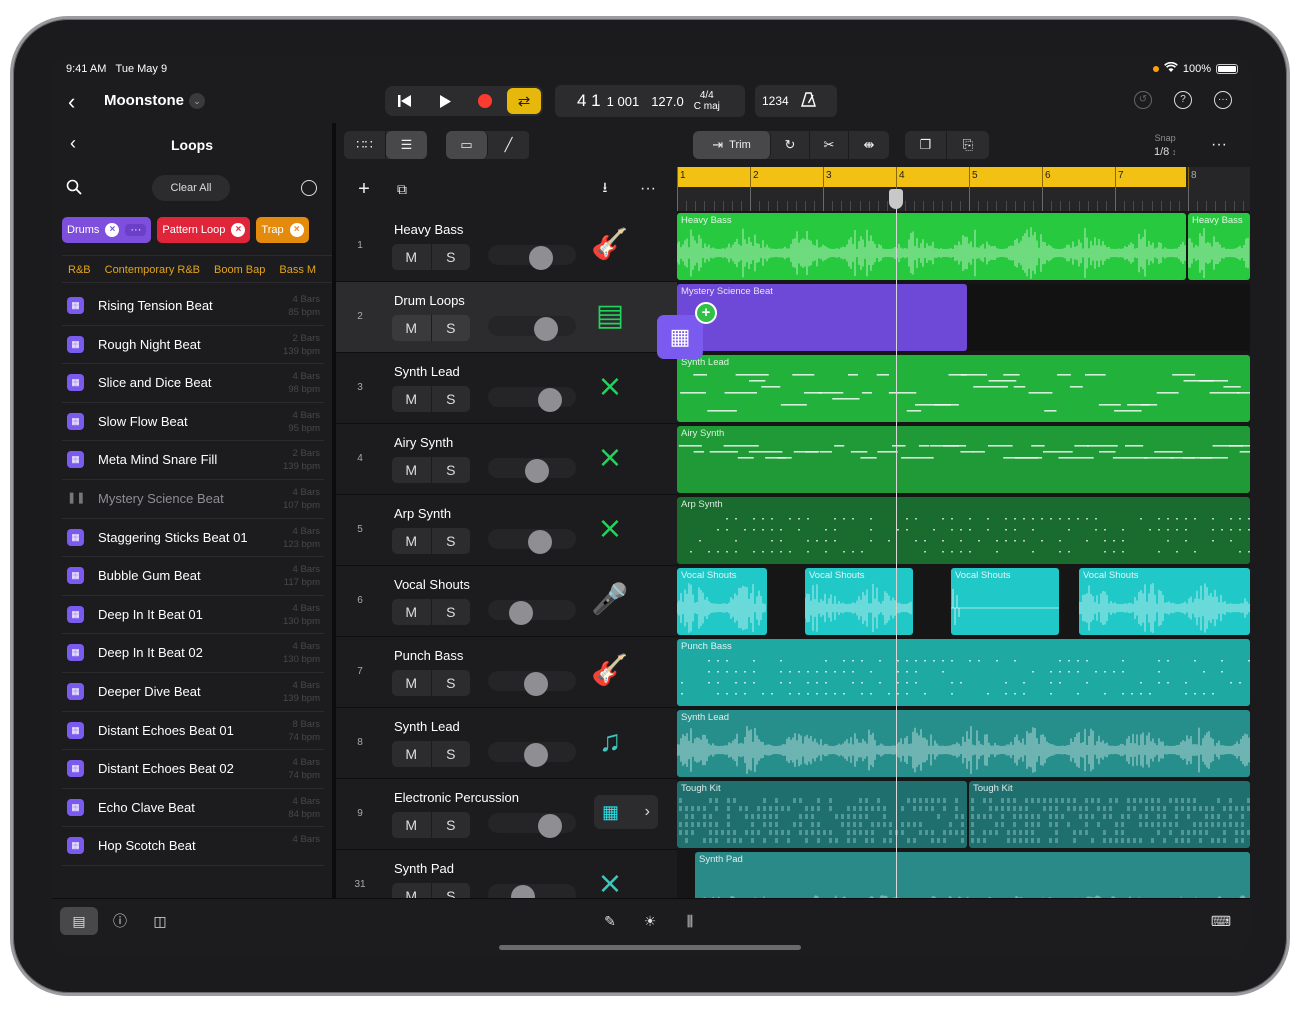 The image size is (1300, 1011). I want to click on mixer-icon: ⫼, so click(690, 921).